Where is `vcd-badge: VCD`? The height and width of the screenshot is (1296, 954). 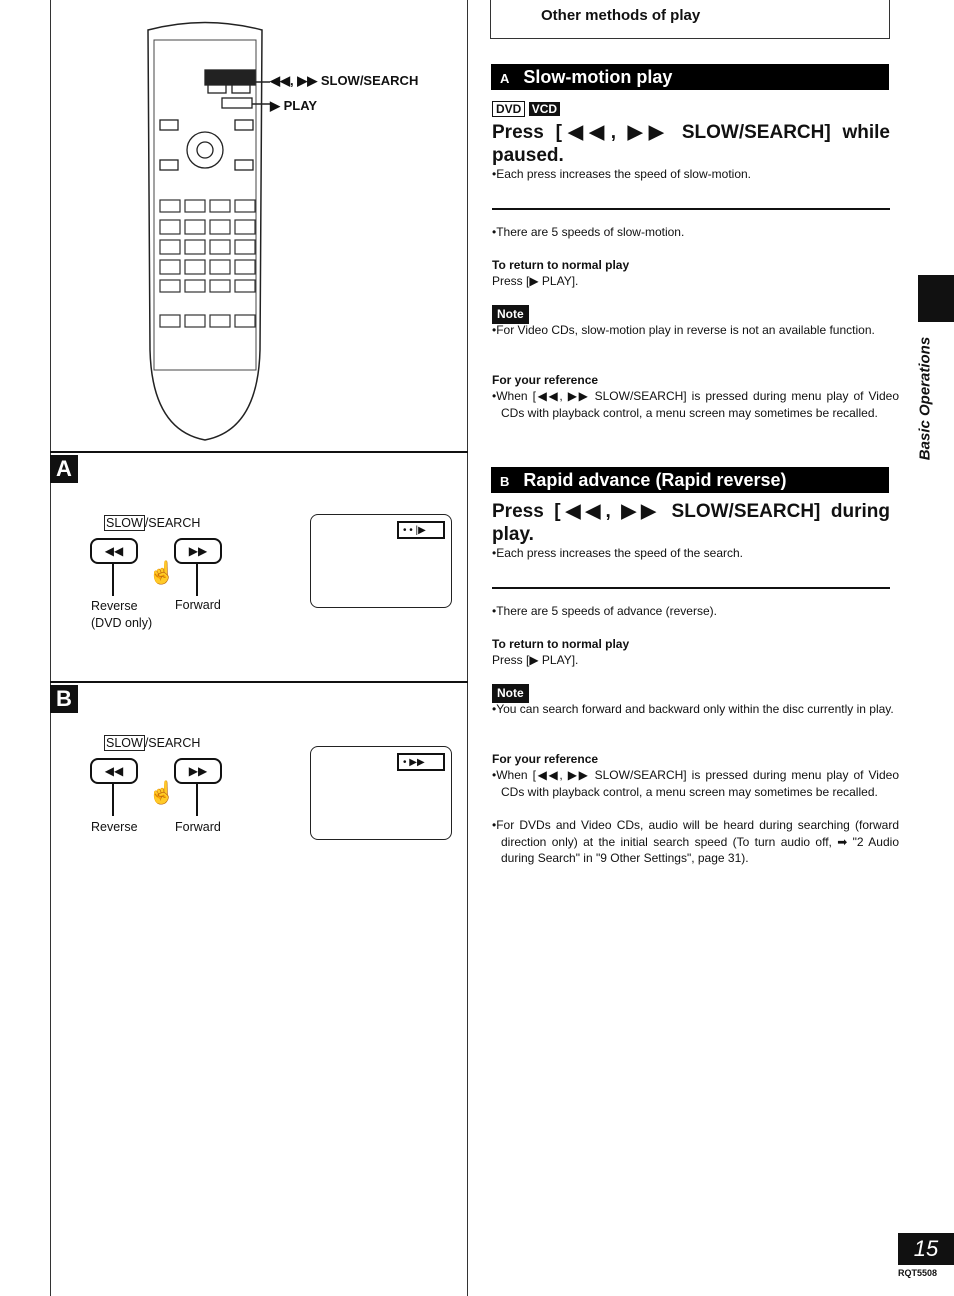
vcd-badge: VCD is located at coordinates (544, 109).